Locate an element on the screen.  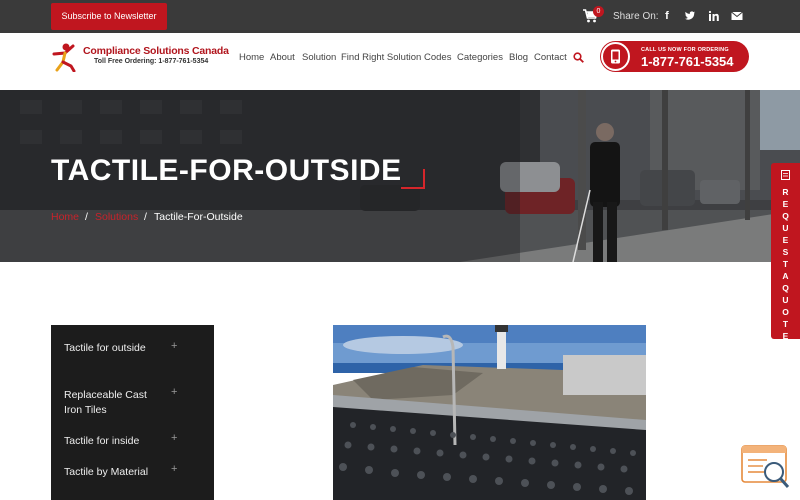
mobile-phone-icon is located at coordinates (615, 56).